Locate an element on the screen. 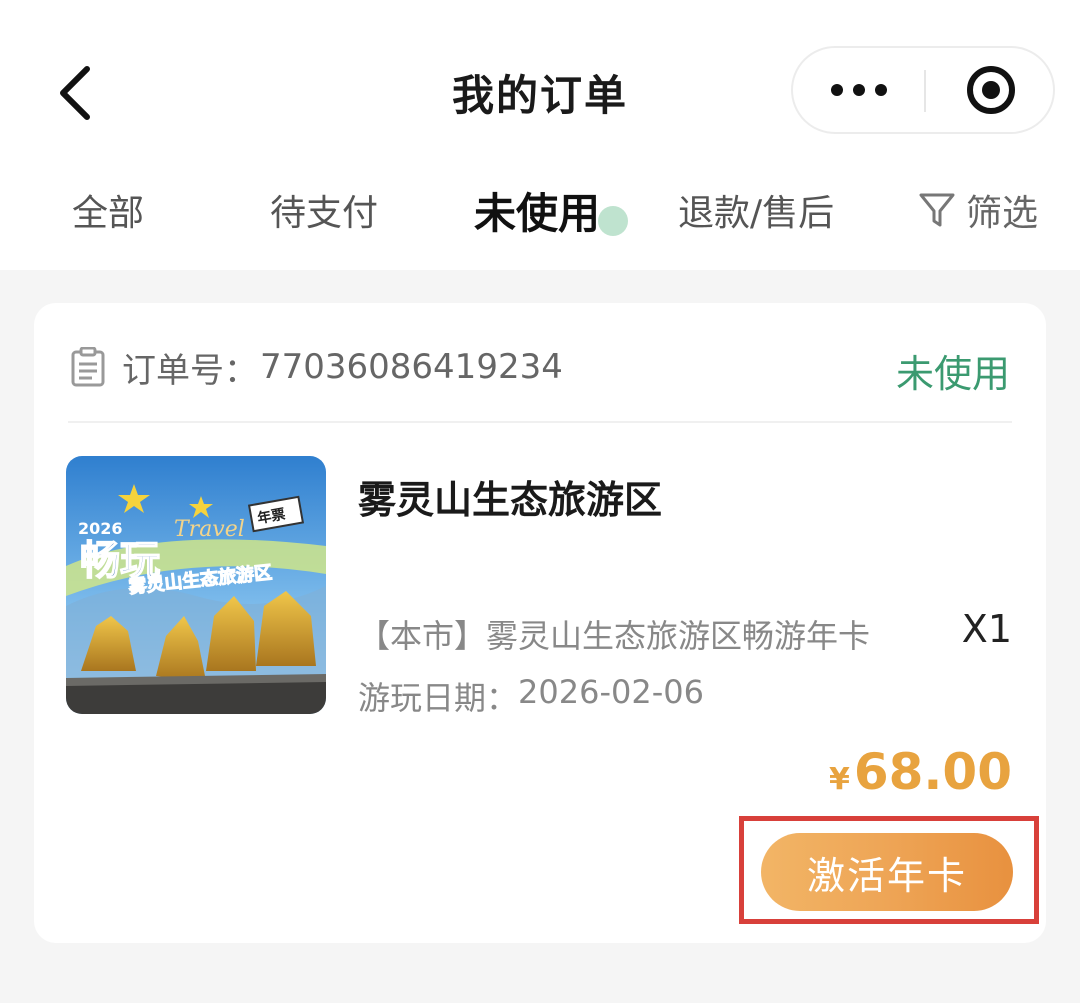 The width and height of the screenshot is (1080, 1003). more-dots-icon is located at coordinates (859, 90).